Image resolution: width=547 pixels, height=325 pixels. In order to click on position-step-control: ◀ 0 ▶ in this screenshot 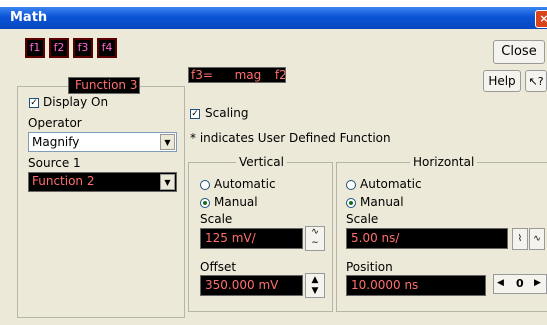, I will do `click(520, 284)`.